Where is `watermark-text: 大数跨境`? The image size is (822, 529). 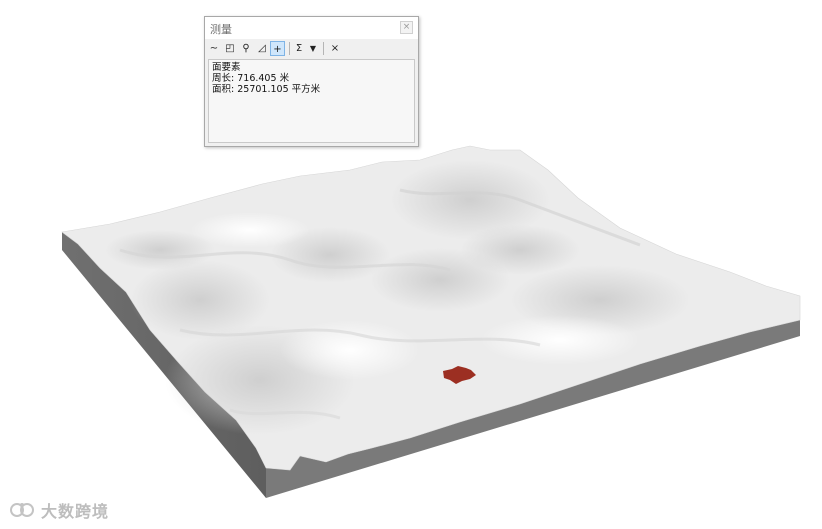
watermark-text: 大数跨境 is located at coordinates (75, 511).